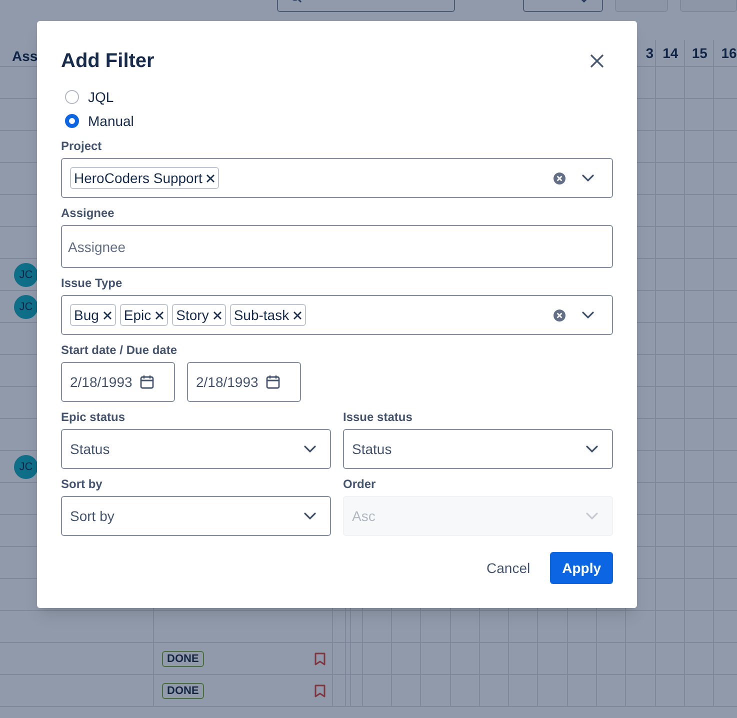 The width and height of the screenshot is (737, 718). Describe the element at coordinates (145, 178) in the screenshot. I see `tag: HeroCoders Support` at that location.